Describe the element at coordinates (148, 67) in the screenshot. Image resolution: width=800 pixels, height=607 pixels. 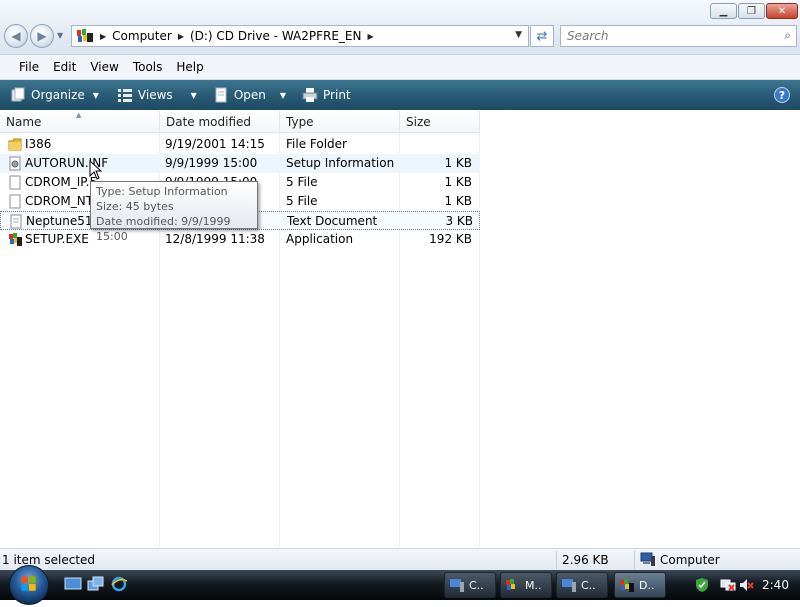
I see `menu-tools: Tools` at that location.